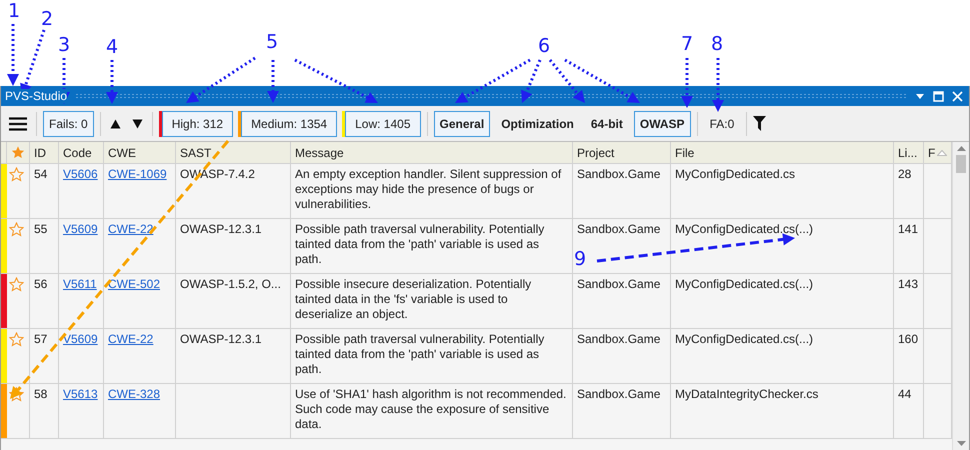  What do you see at coordinates (44, 246) in the screenshot?
I see `table-cell: 55` at bounding box center [44, 246].